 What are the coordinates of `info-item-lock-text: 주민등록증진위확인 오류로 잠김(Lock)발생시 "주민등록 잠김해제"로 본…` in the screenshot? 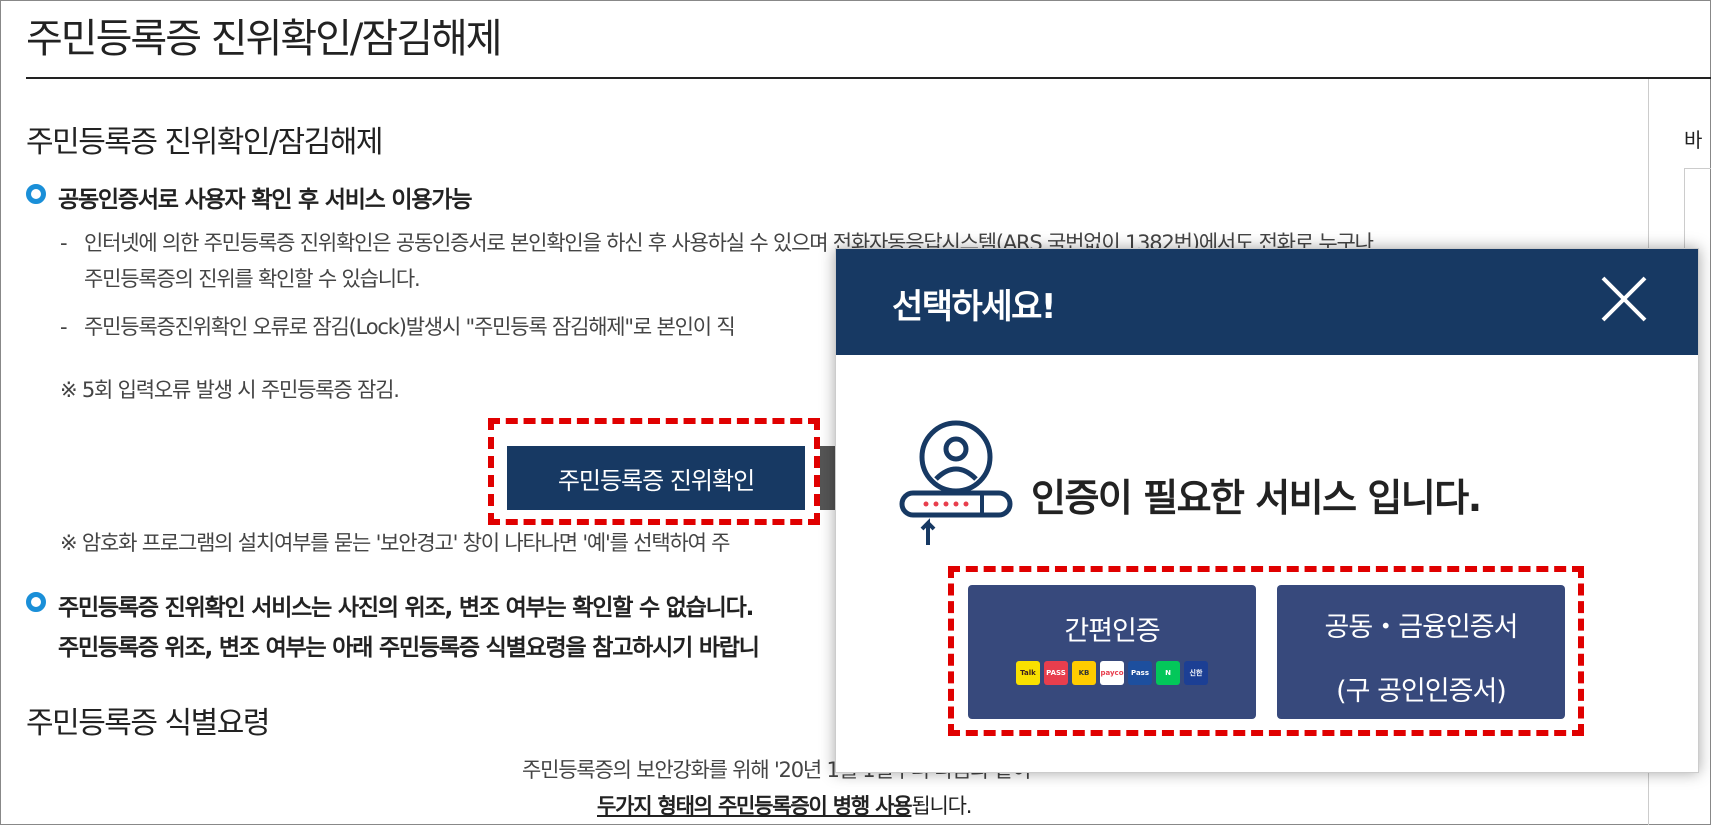 It's located at (410, 327).